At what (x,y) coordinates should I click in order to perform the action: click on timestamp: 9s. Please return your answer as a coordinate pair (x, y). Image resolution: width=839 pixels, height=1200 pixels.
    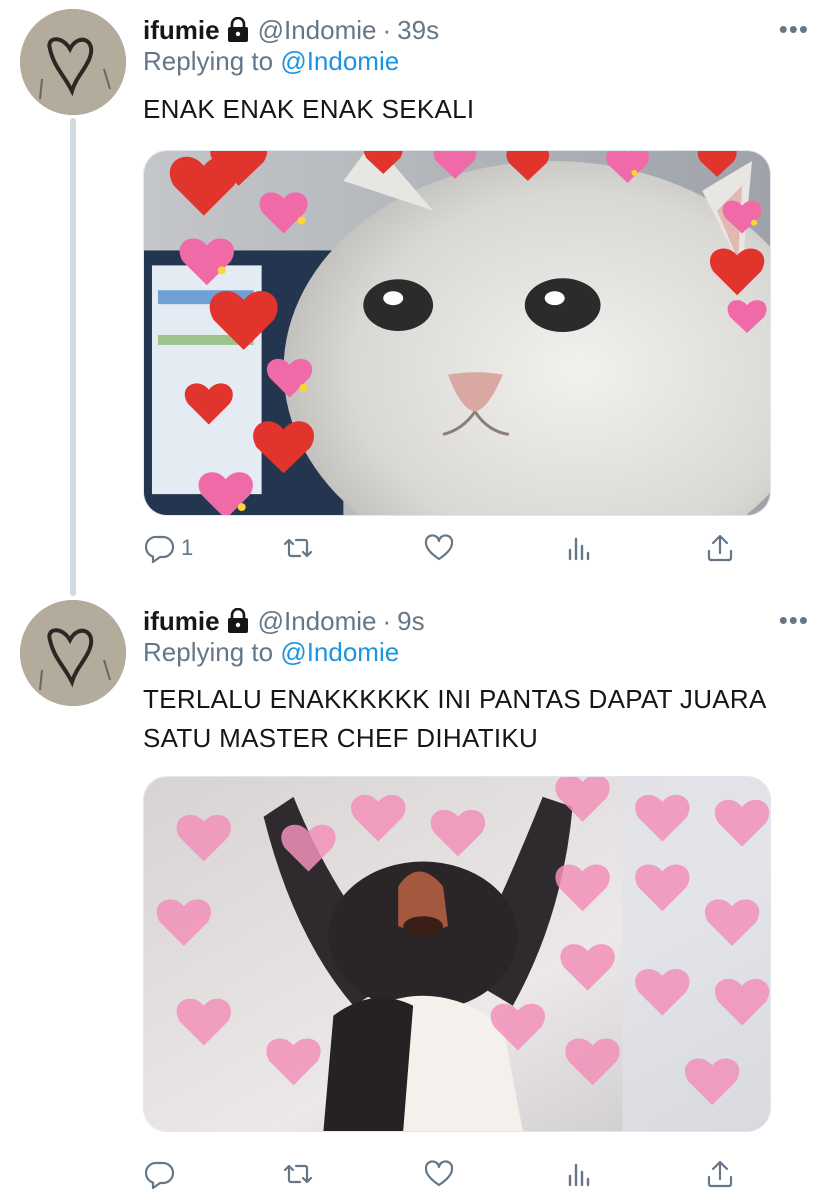
    Looking at the image, I should click on (410, 621).